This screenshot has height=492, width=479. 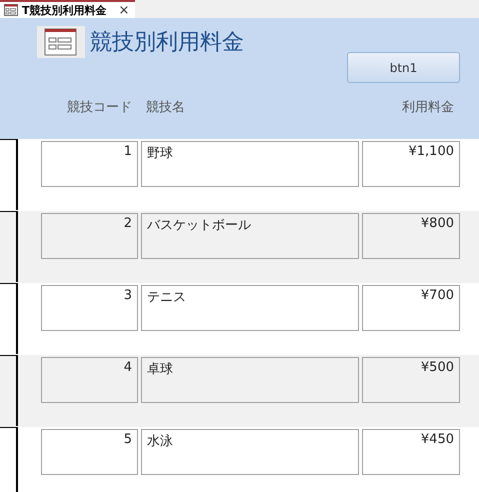 I want to click on code-field: 5, so click(x=89, y=452).